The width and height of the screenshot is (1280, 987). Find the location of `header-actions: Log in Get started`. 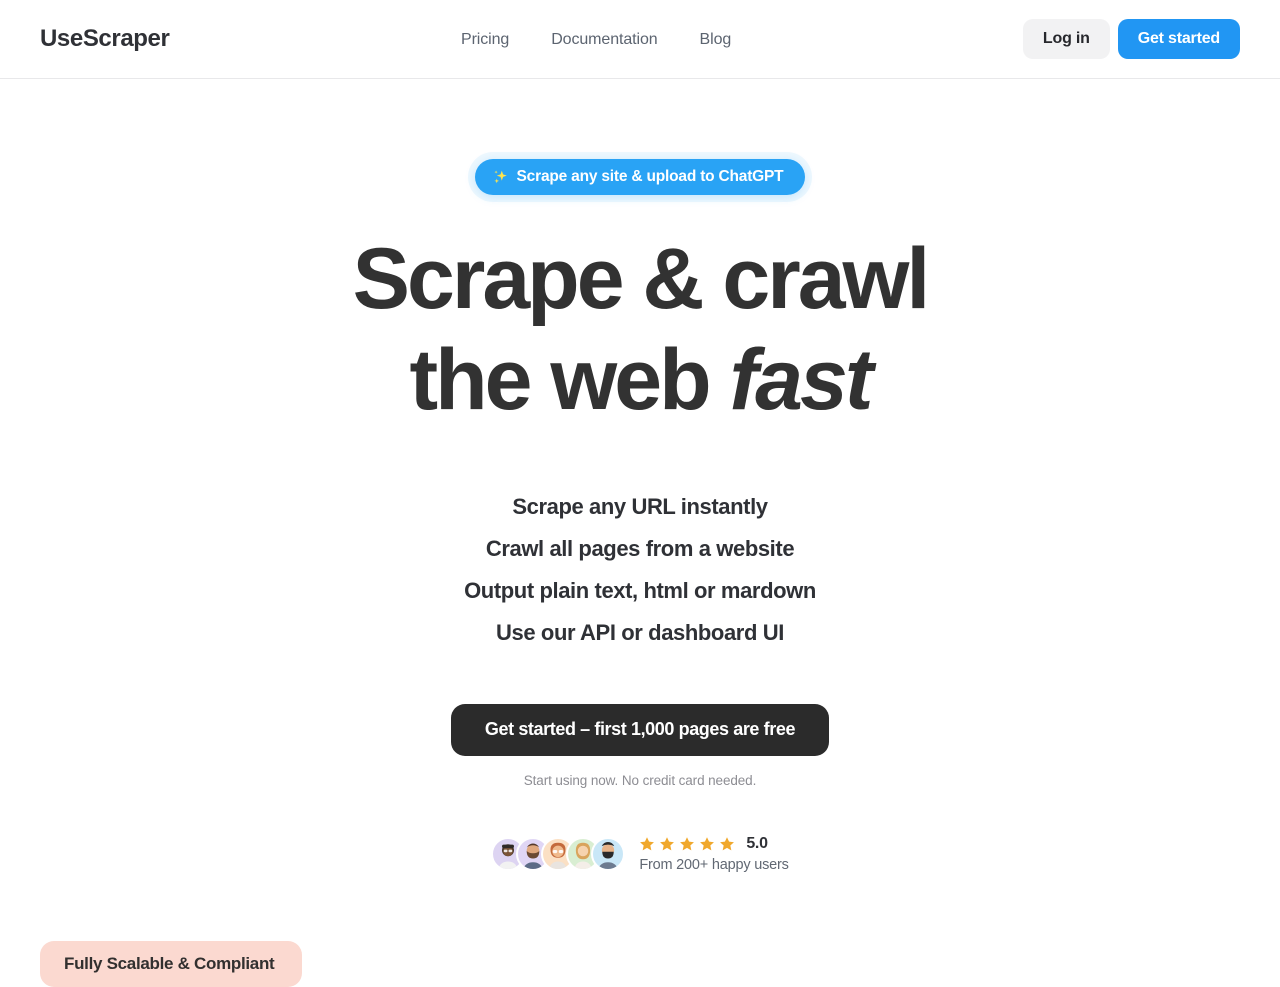

header-actions: Log in Get started is located at coordinates (1131, 39).